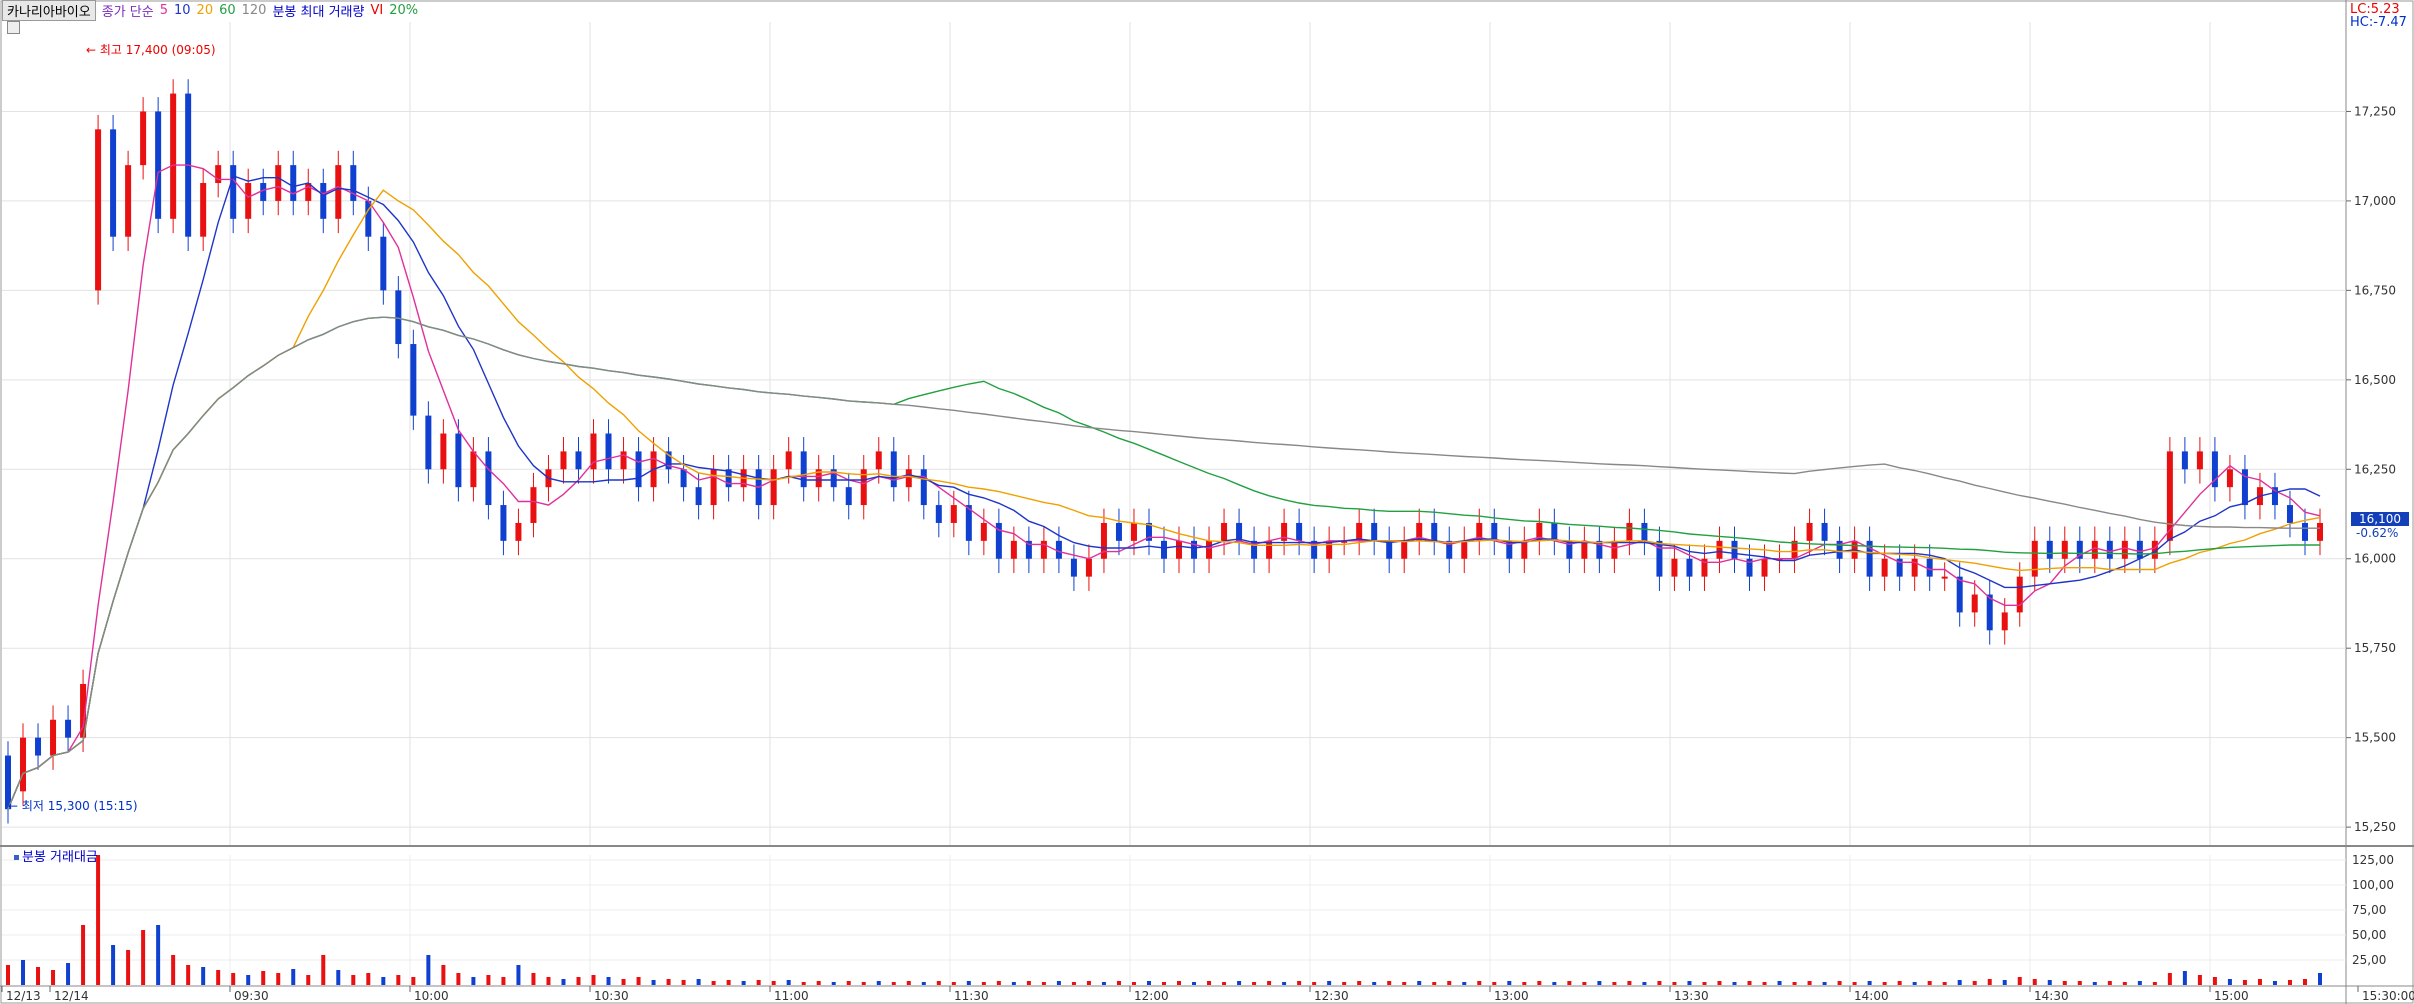 This screenshot has height=1004, width=2414. What do you see at coordinates (1151, 996) in the screenshot?
I see `time-tick-label: 12:00` at bounding box center [1151, 996].